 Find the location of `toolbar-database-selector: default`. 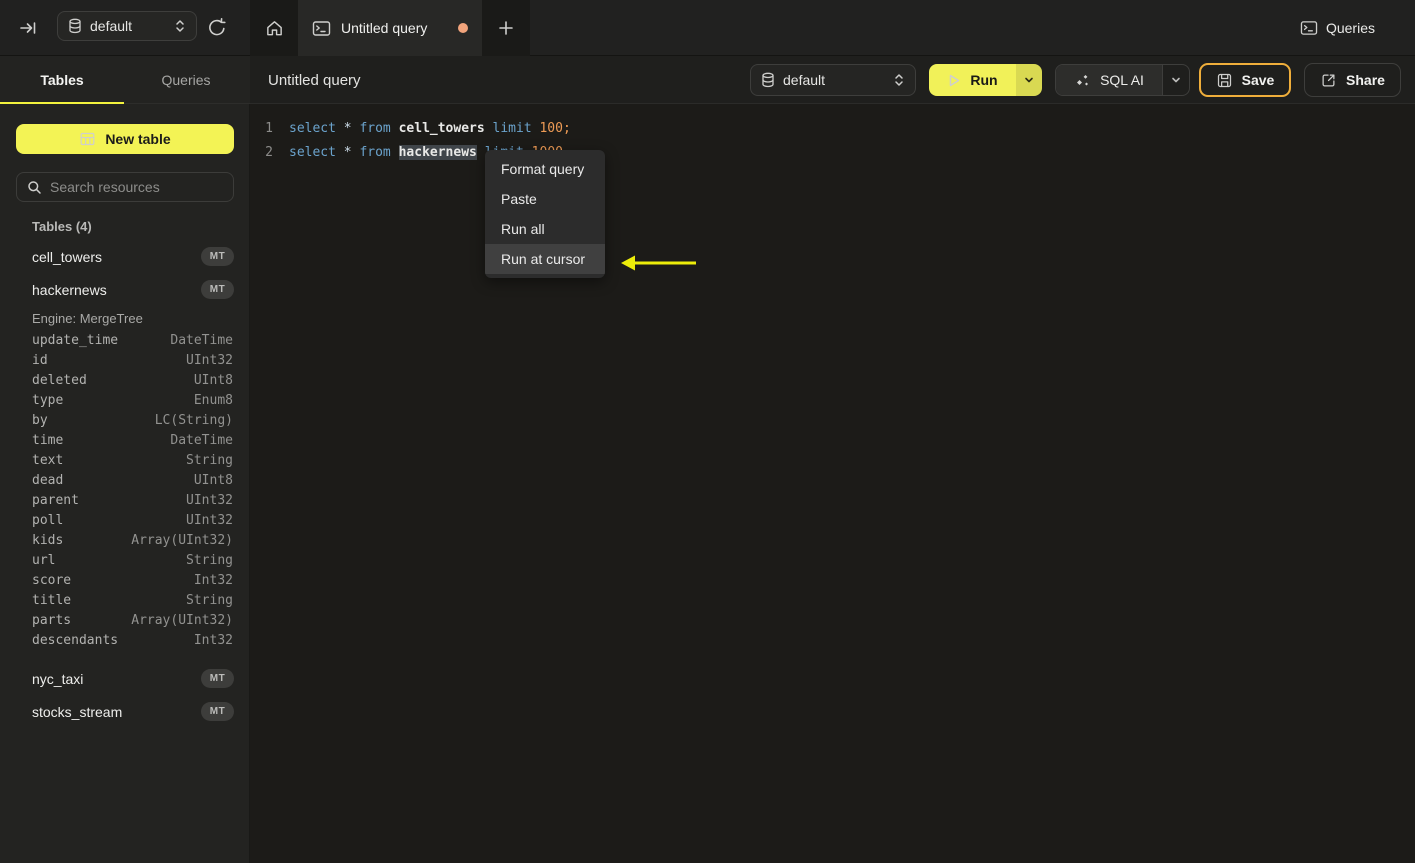

toolbar-database-selector: default is located at coordinates (833, 80).